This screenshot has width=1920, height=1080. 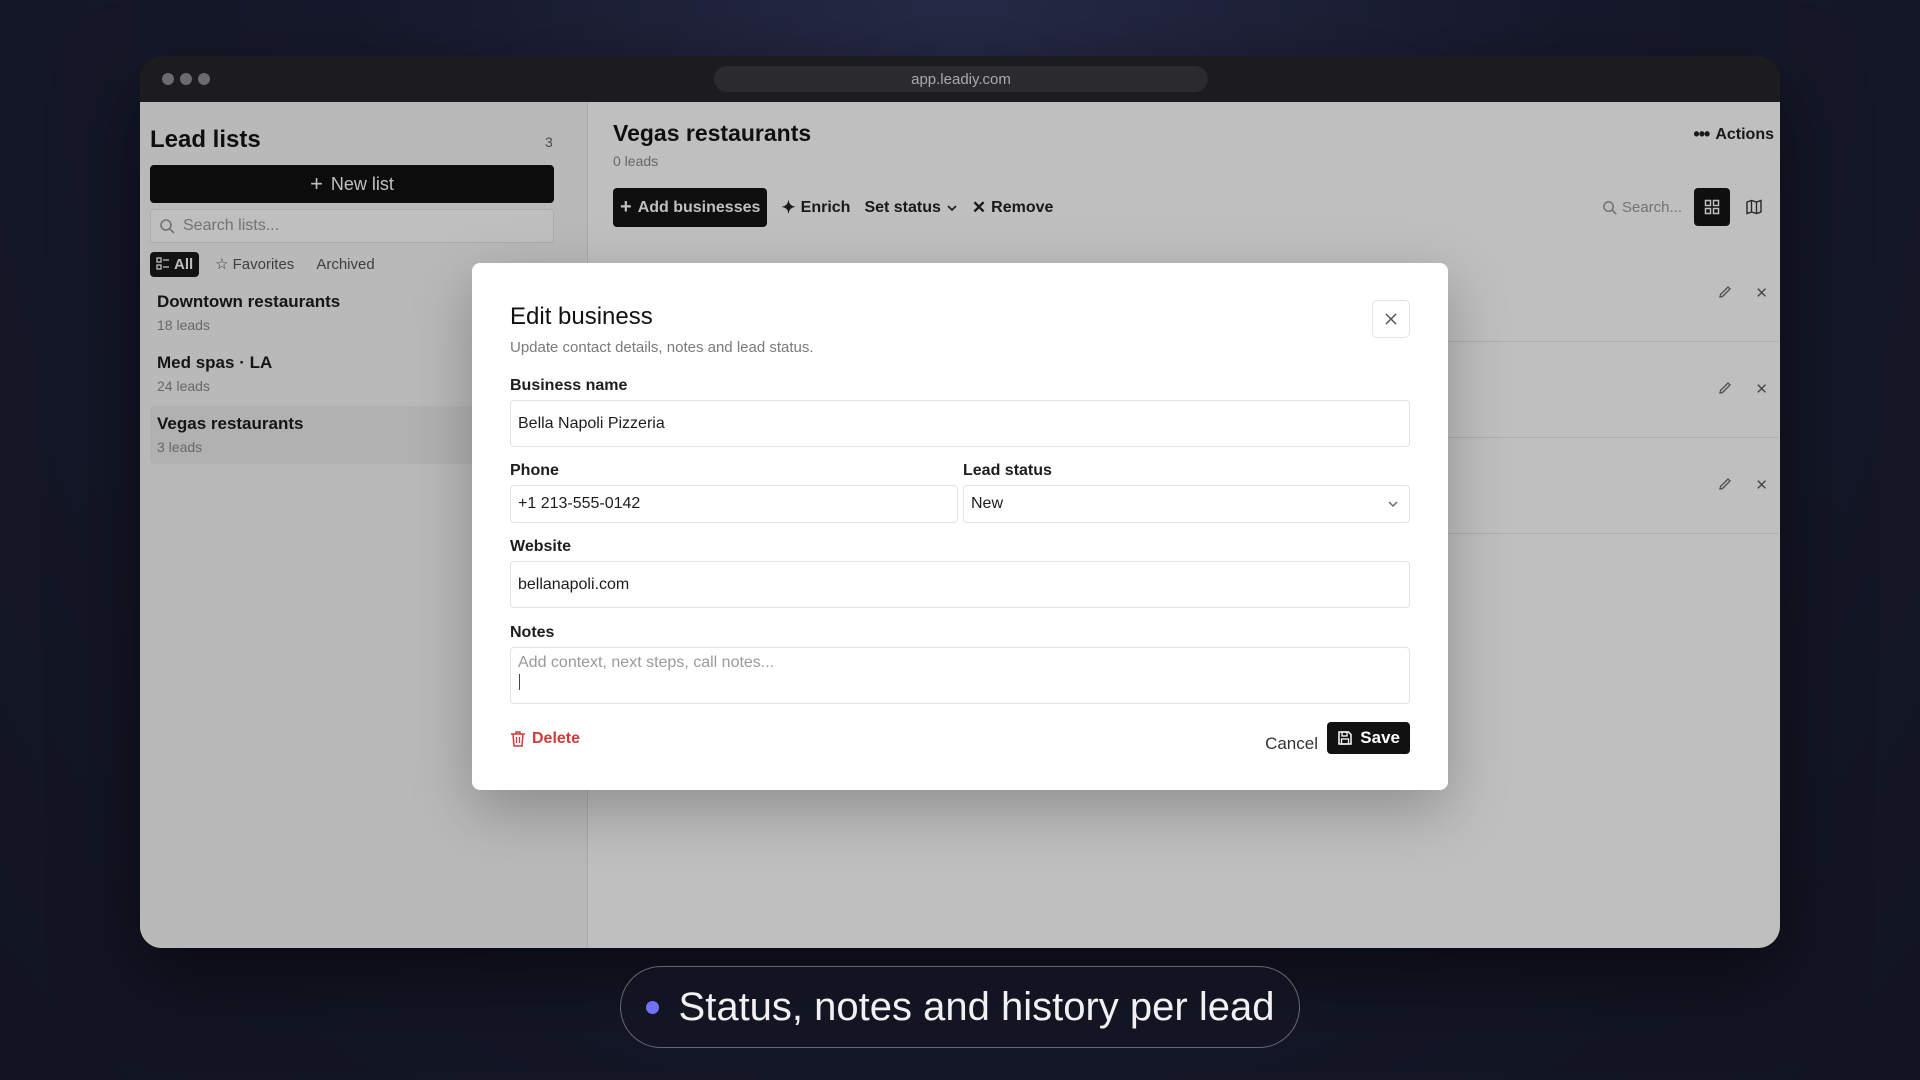 What do you see at coordinates (1345, 738) in the screenshot?
I see `save-icon` at bounding box center [1345, 738].